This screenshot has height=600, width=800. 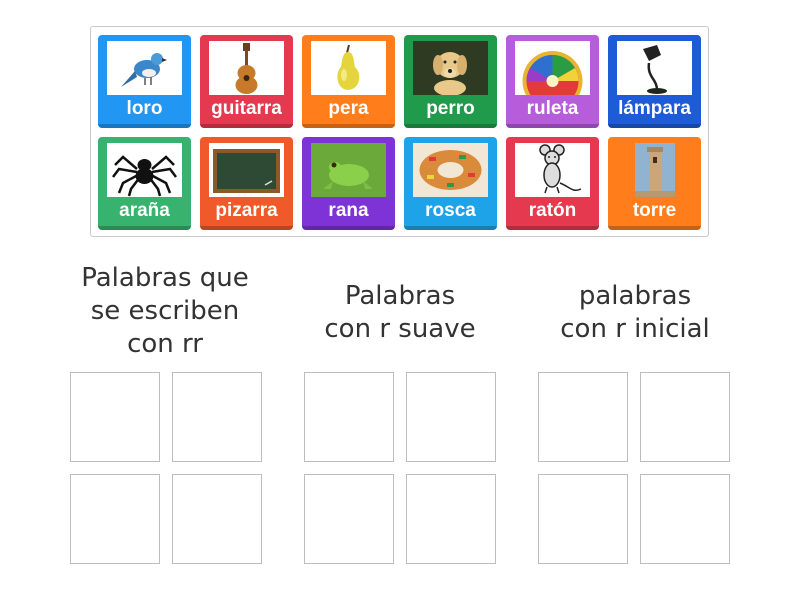 I want to click on tile-ruleta: ruleta, so click(x=552, y=81).